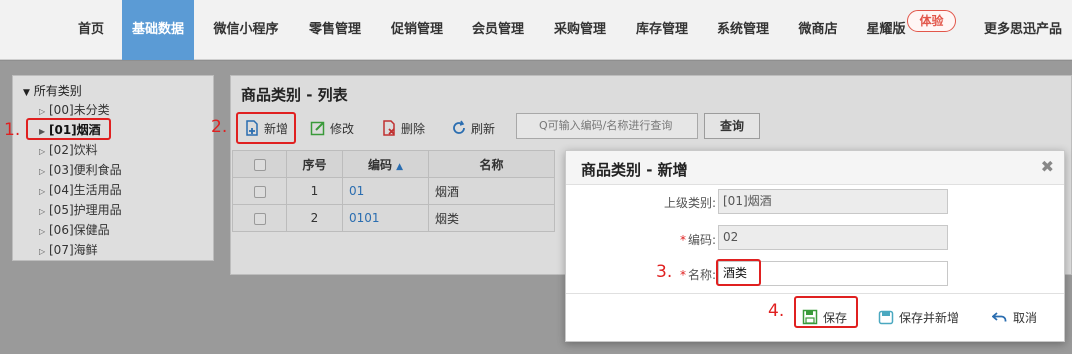  I want to click on step-2-label: 2., so click(219, 127).